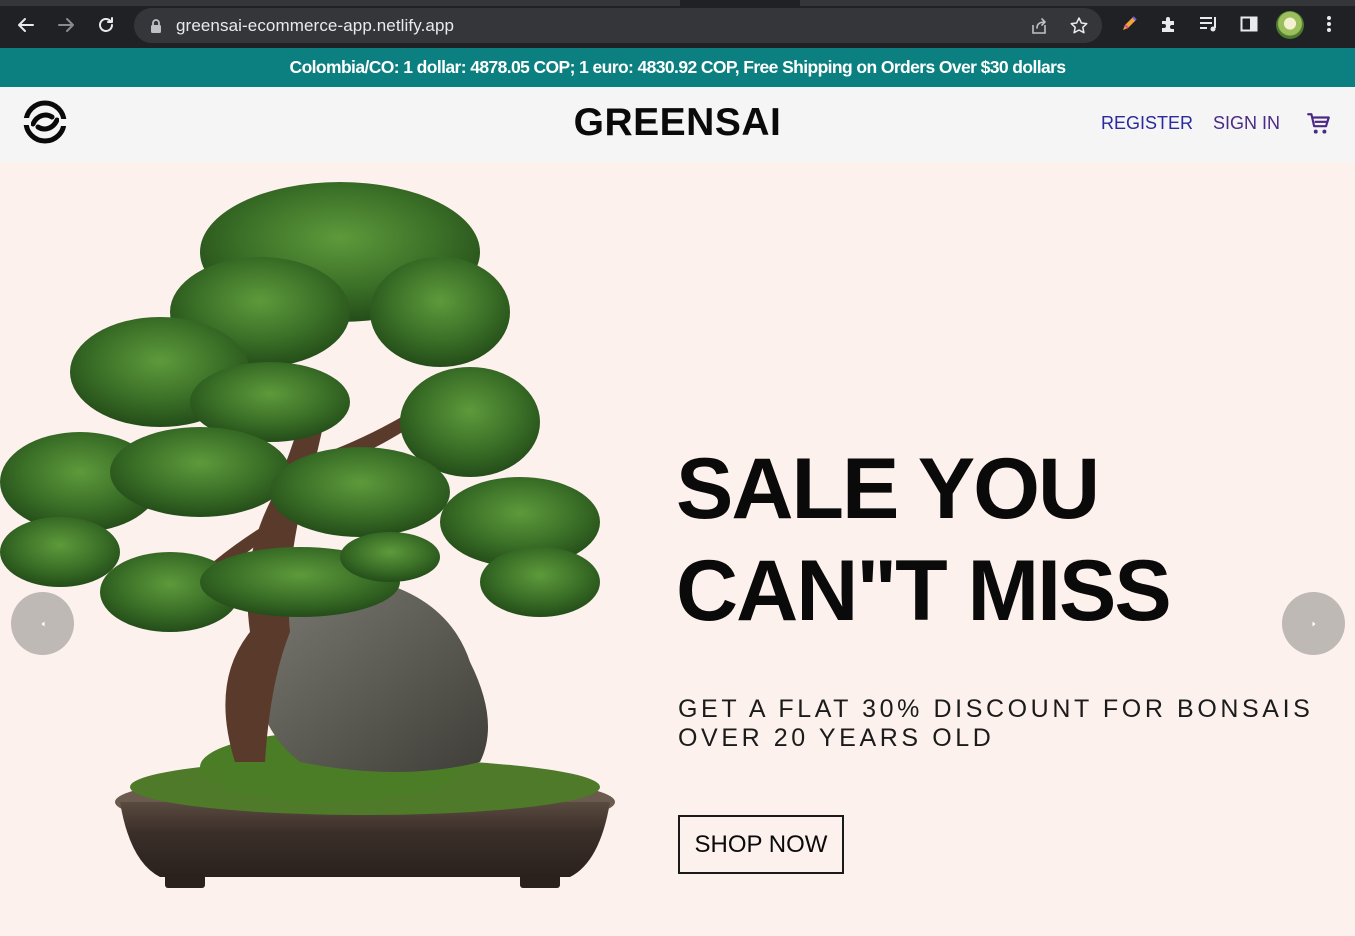  Describe the element at coordinates (986, 540) in the screenshot. I see `hero-headline: SALE YOU CAN"T MISS` at that location.